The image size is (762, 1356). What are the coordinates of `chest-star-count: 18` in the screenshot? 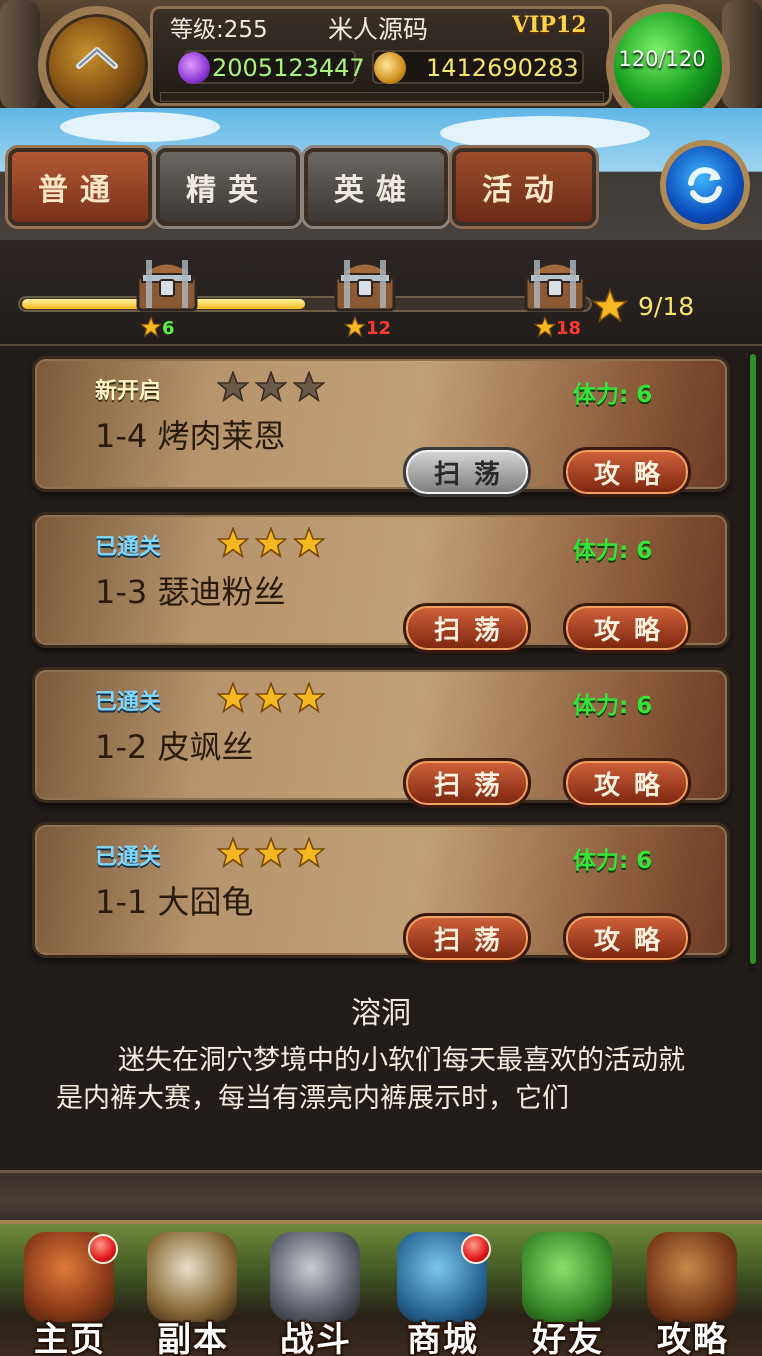 It's located at (569, 328).